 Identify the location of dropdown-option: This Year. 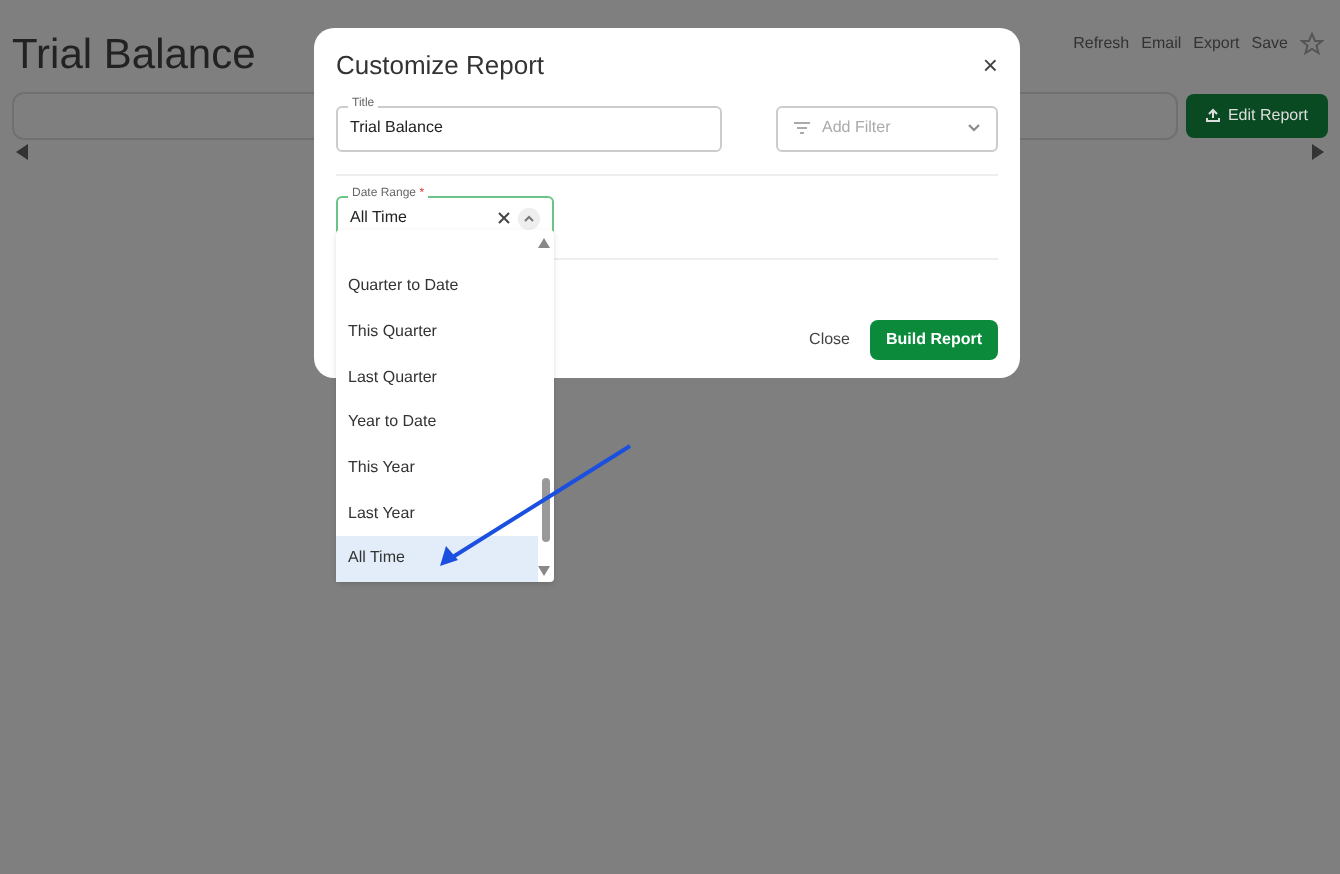
(437, 468).